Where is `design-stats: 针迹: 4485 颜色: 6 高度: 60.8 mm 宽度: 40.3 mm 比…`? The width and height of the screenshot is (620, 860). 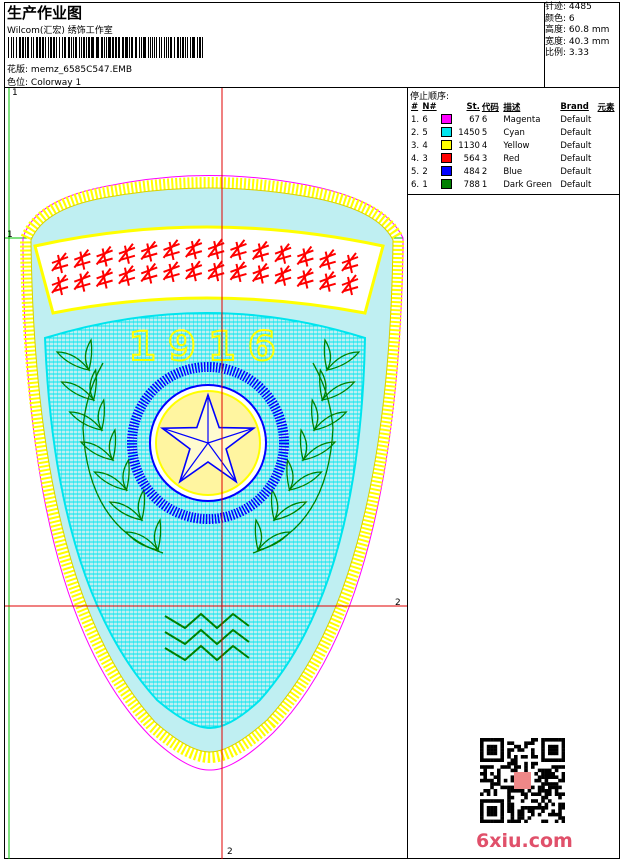
design-stats: 针迹: 4485 颜色: 6 高度: 60.8 mm 宽度: 40.3 mm 比… is located at coordinates (581, 31).